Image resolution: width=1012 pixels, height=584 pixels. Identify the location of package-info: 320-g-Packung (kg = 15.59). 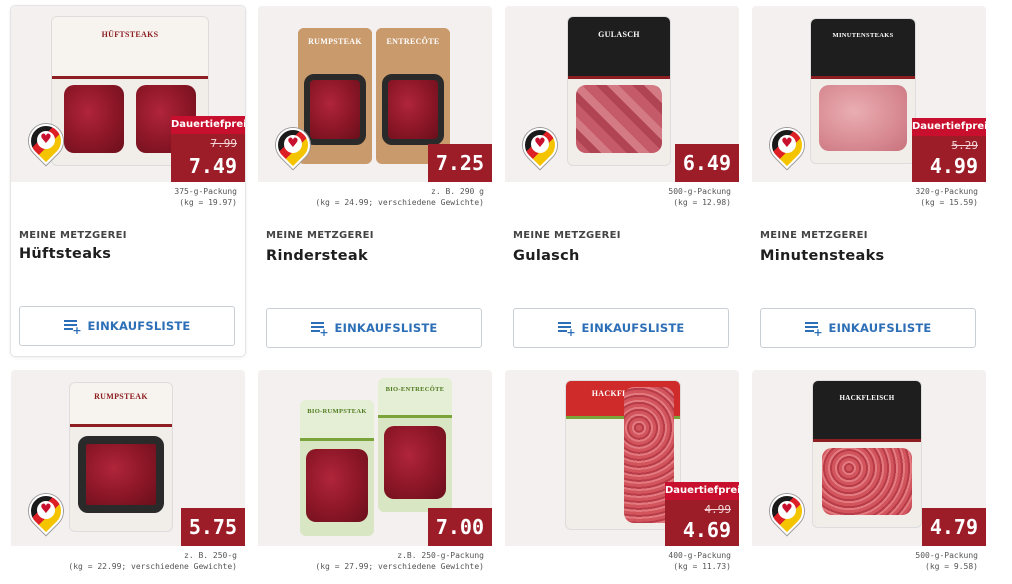
(946, 197).